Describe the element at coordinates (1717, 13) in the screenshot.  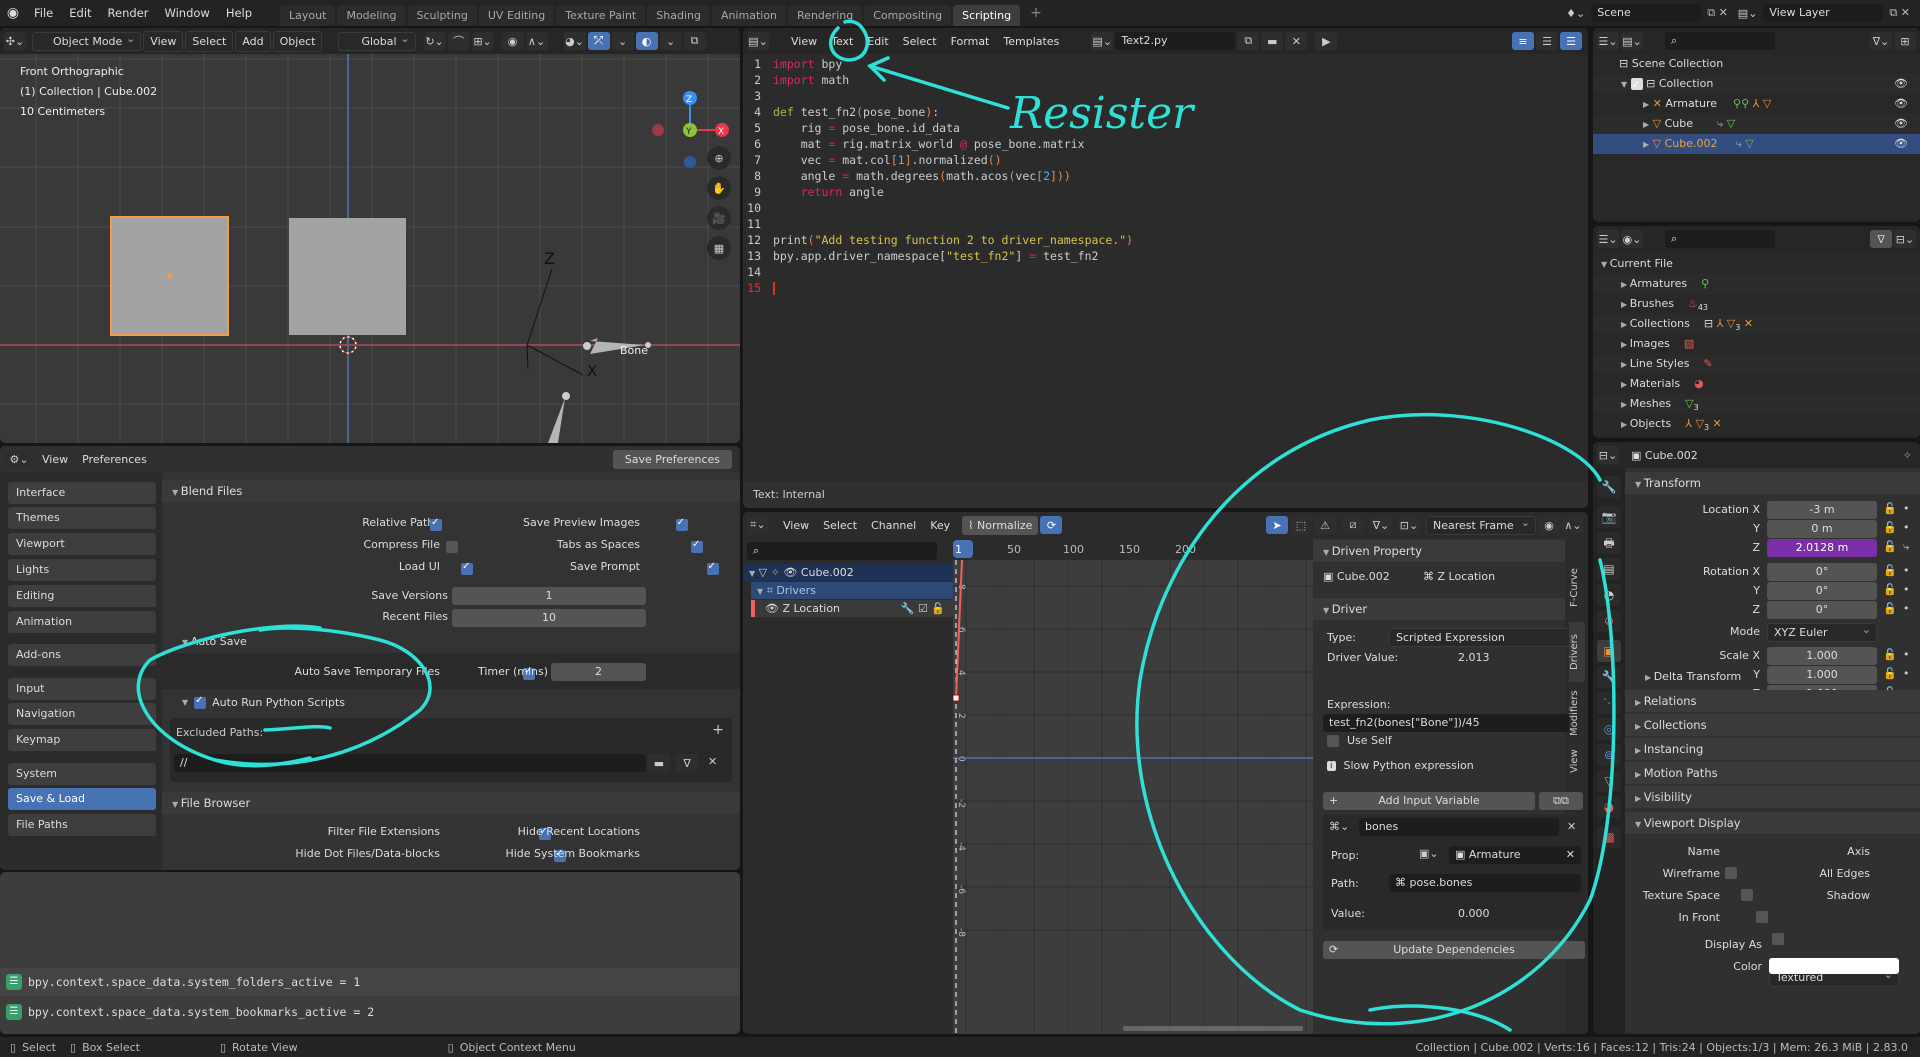
I see `new-scene-icon: ⧉ ✕` at that location.